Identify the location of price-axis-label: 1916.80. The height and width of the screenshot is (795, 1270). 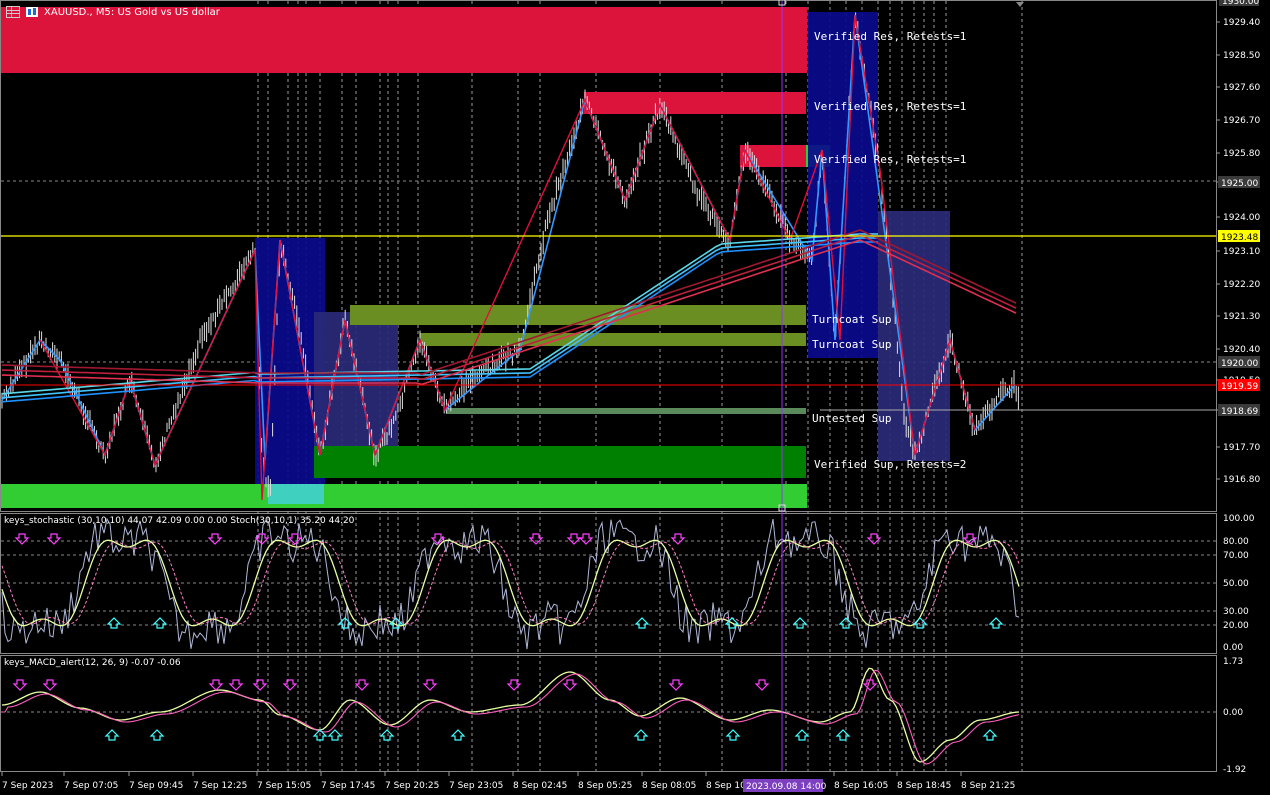
(1241, 480).